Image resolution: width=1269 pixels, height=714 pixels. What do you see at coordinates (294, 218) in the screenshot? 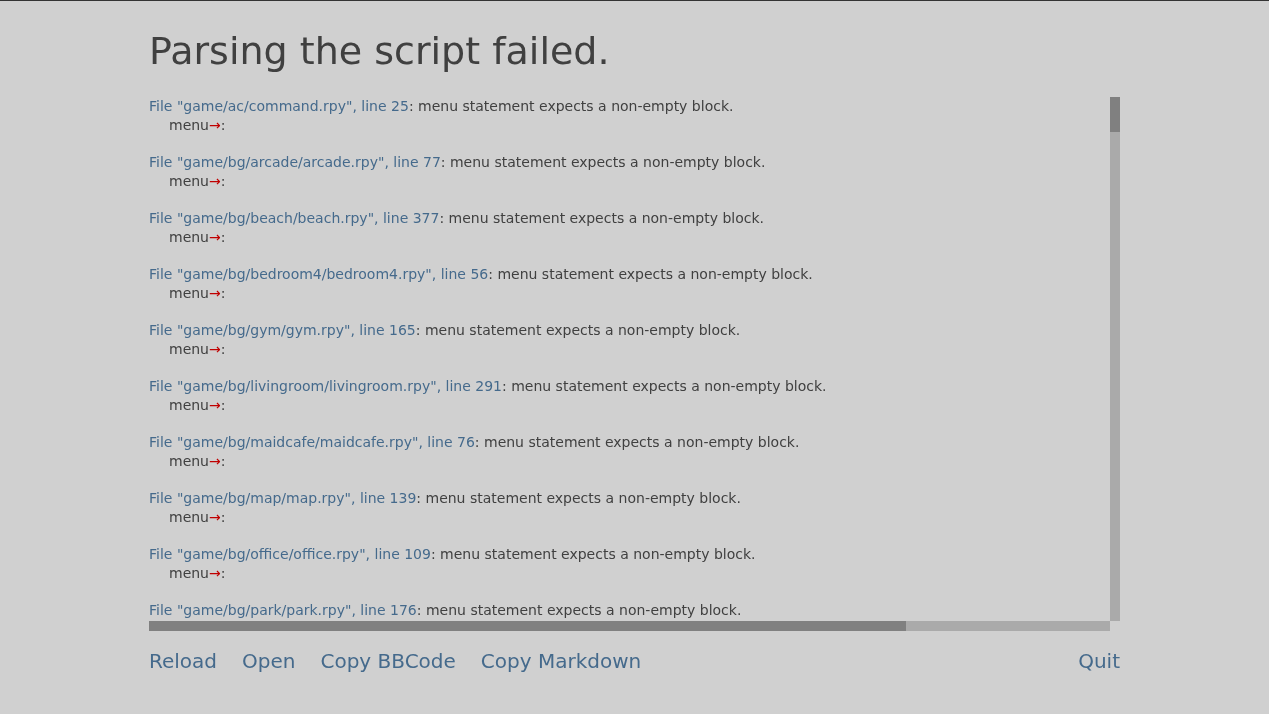
I see `file-link: File "game/bg/beach/beach.rpy", line 377` at bounding box center [294, 218].